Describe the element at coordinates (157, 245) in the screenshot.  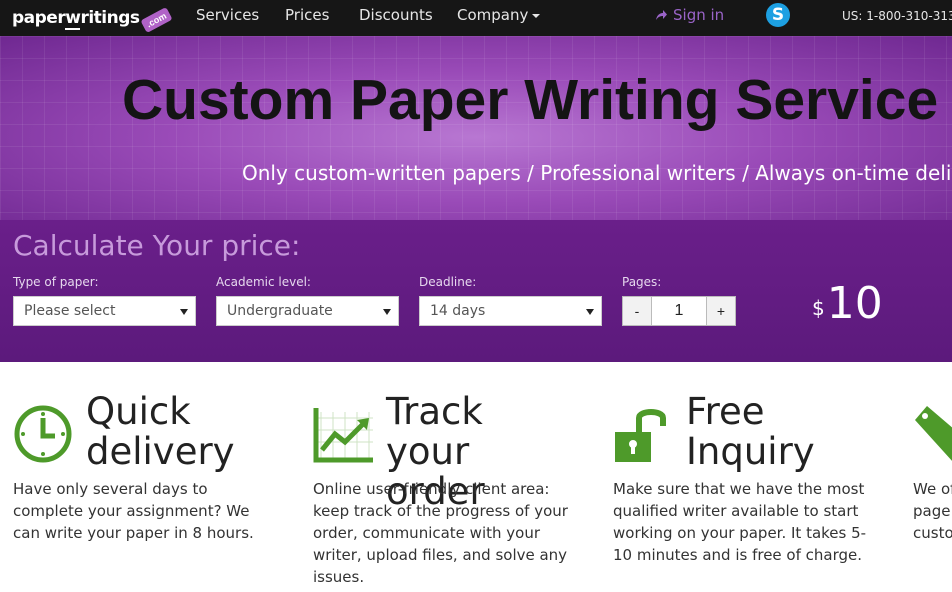
I see `calculator-title: Calculate Your price:` at that location.